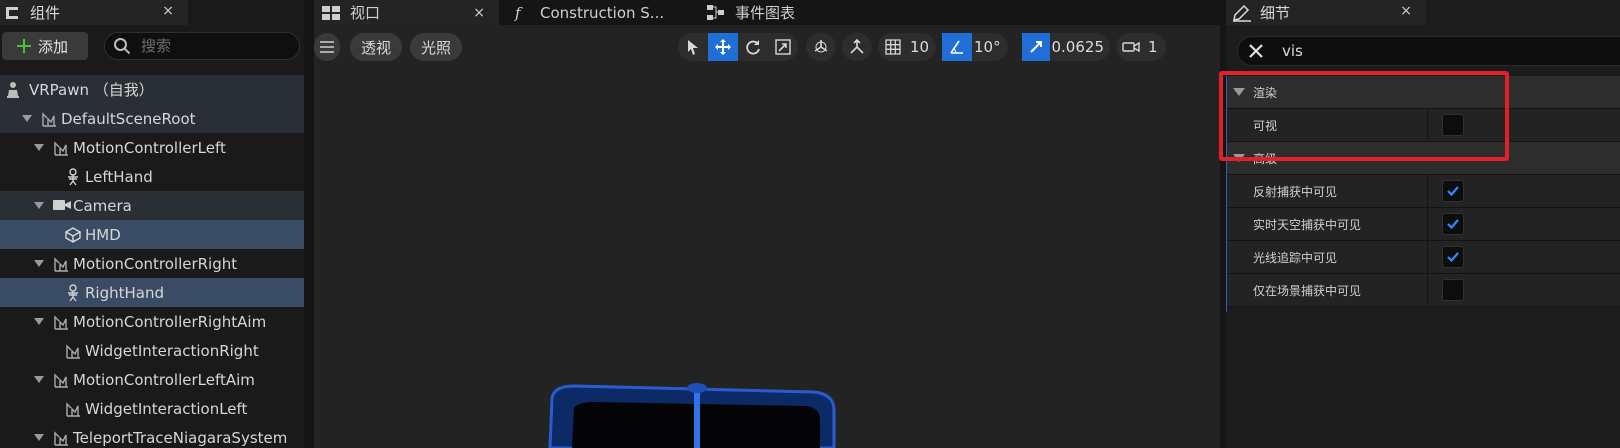  Describe the element at coordinates (1256, 51) in the screenshot. I see `clear-search-icon` at that location.